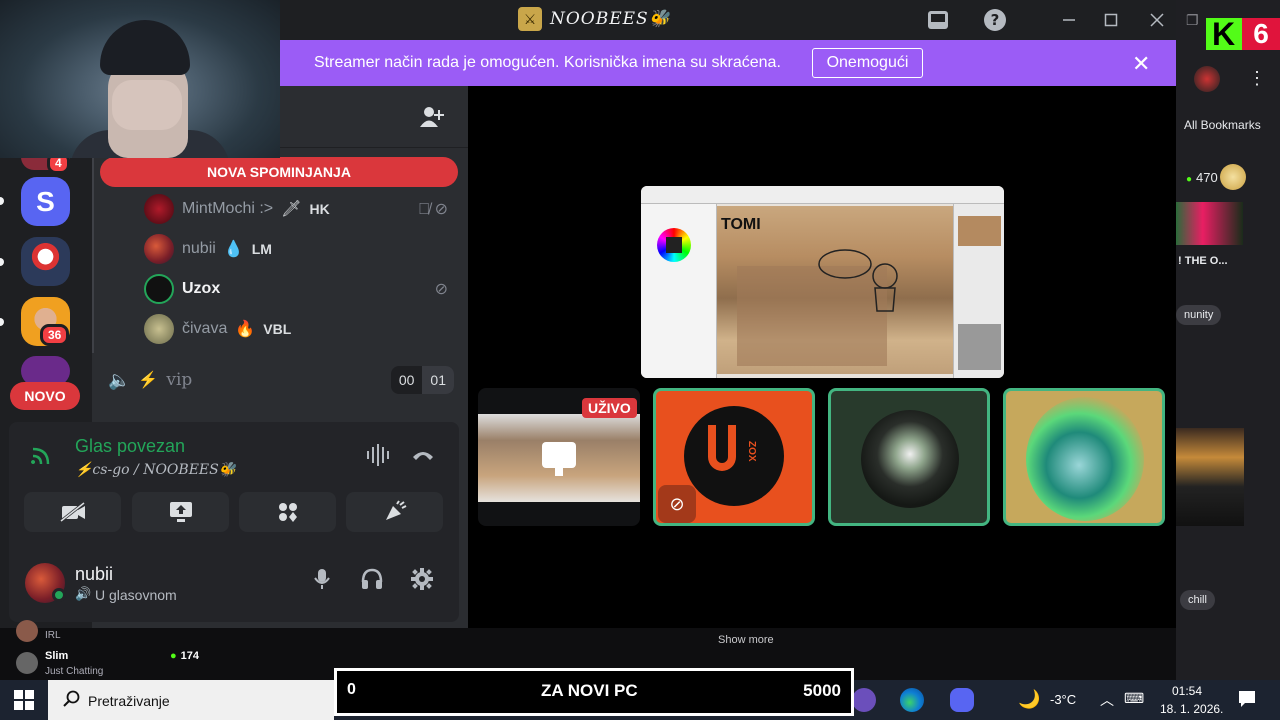  What do you see at coordinates (45, 201) in the screenshot?
I see `server-s: S` at bounding box center [45, 201].